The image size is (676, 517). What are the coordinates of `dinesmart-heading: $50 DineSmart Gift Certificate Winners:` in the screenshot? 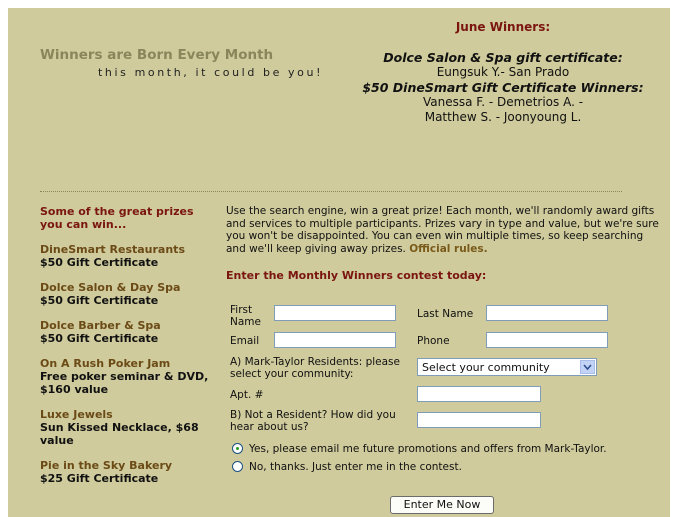 It's located at (503, 87).